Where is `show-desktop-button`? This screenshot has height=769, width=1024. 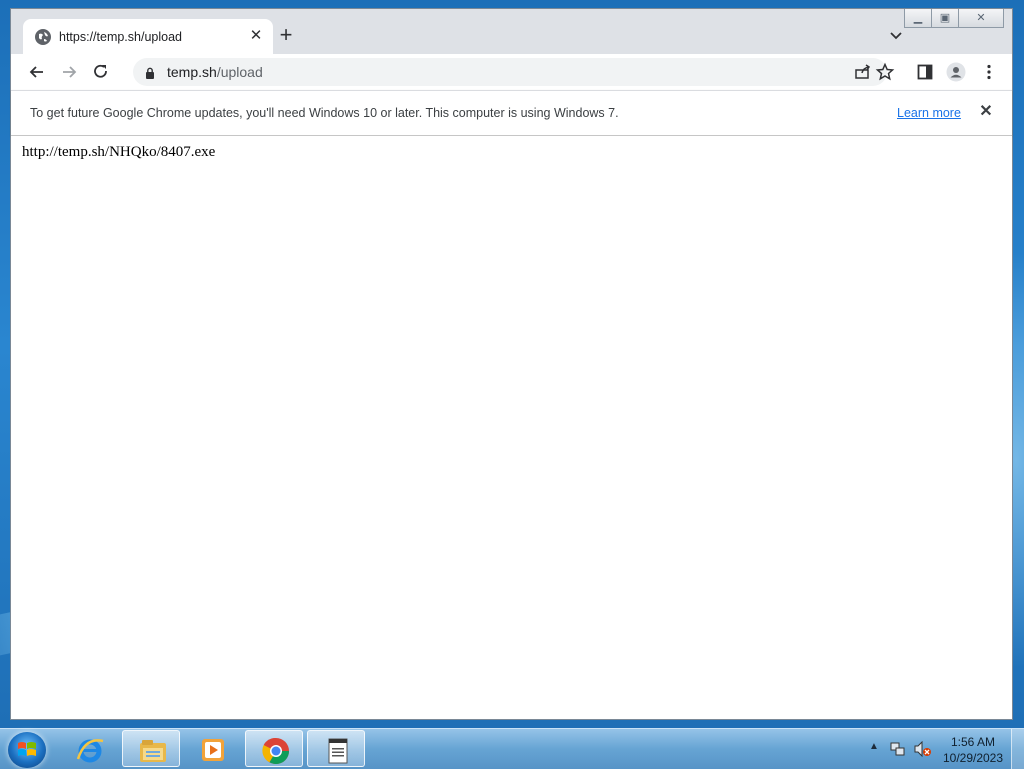
show-desktop-button is located at coordinates (1017, 749).